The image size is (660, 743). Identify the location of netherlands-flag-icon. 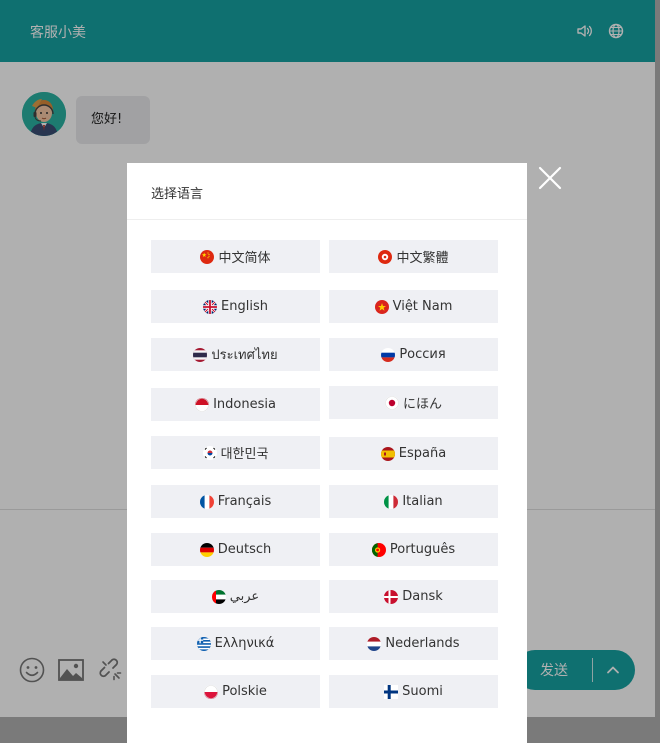
(374, 643).